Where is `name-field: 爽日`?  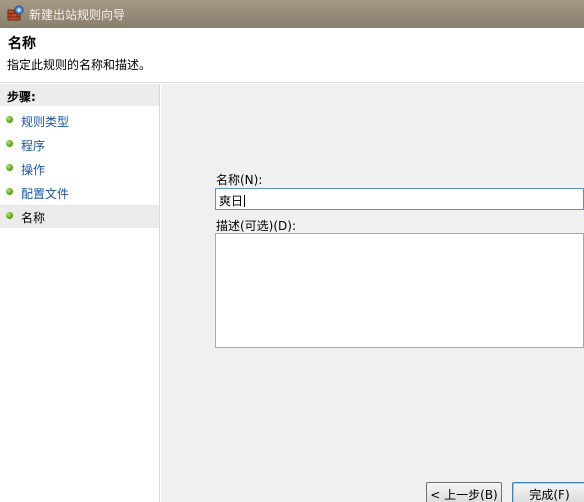
name-field: 爽日 is located at coordinates (399, 199).